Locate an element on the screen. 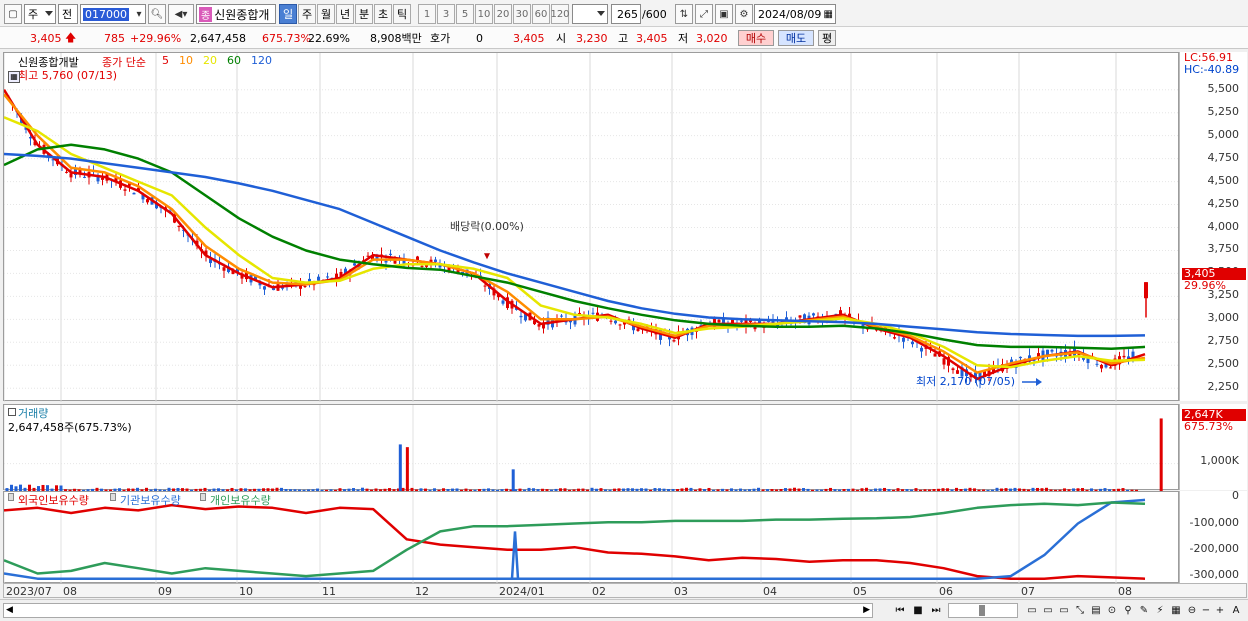 This screenshot has height=621, width=1248. trendline-icon: ⤢ is located at coordinates (704, 14).